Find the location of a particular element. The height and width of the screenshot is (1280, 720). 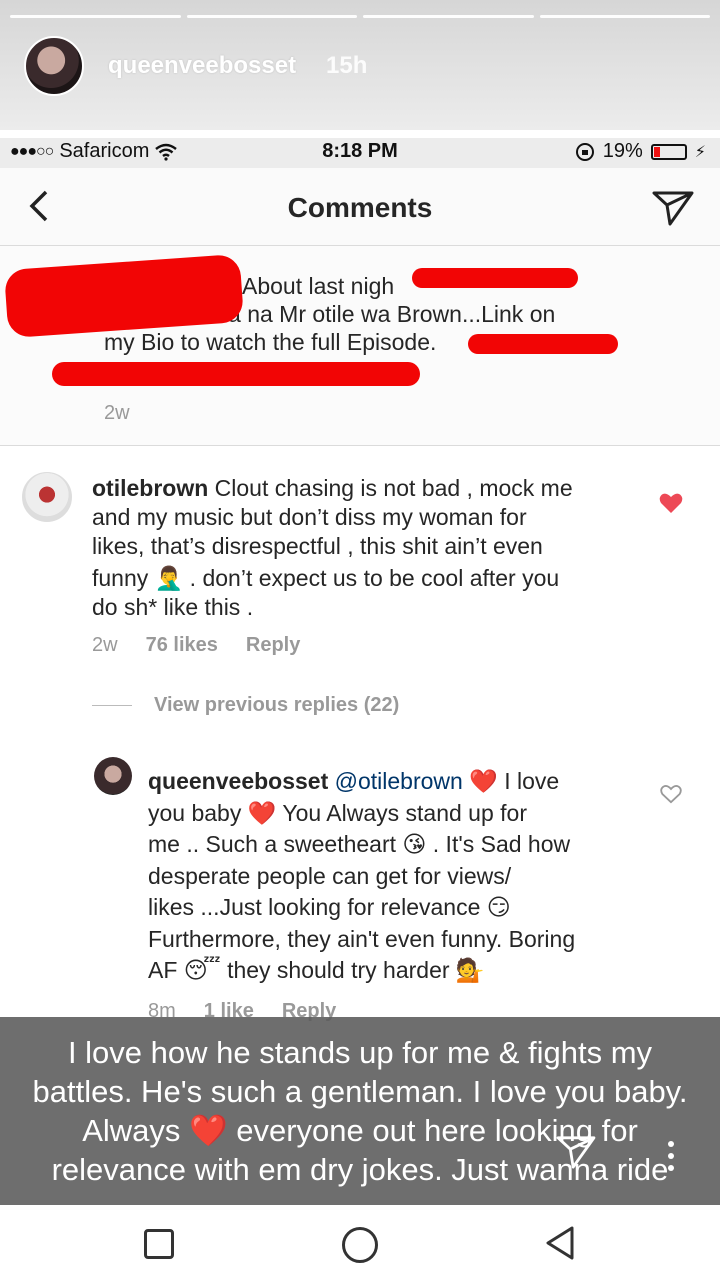

reply-line: likes ...Just looking for relevance 😏 is located at coordinates (329, 907).